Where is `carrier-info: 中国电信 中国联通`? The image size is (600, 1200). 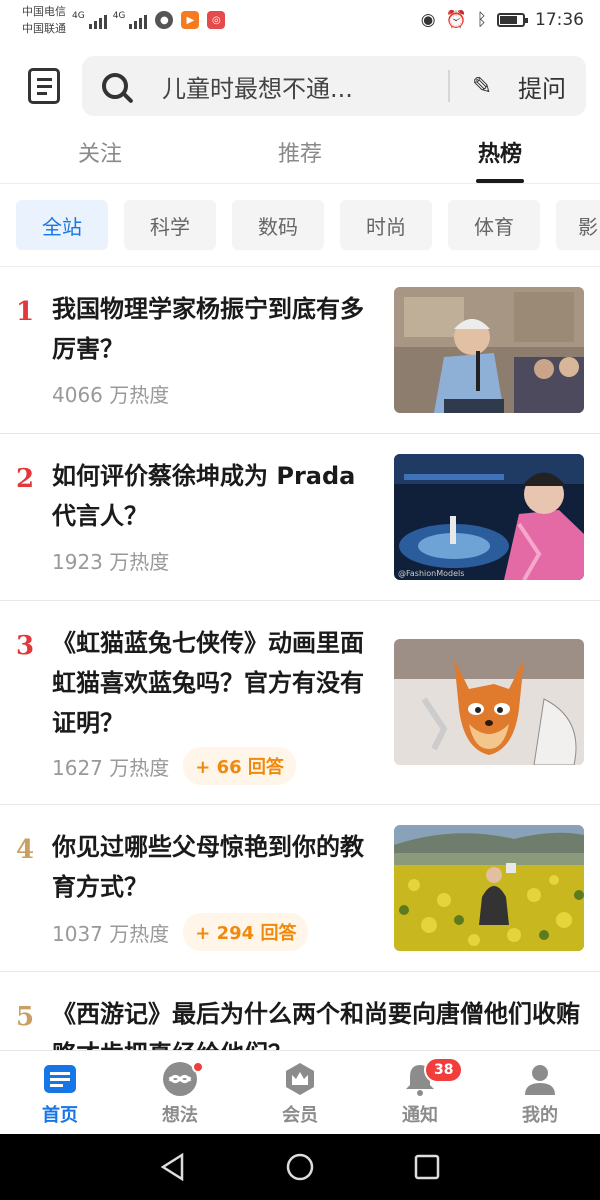 carrier-info: 中国电信 中国联通 is located at coordinates (44, 20).